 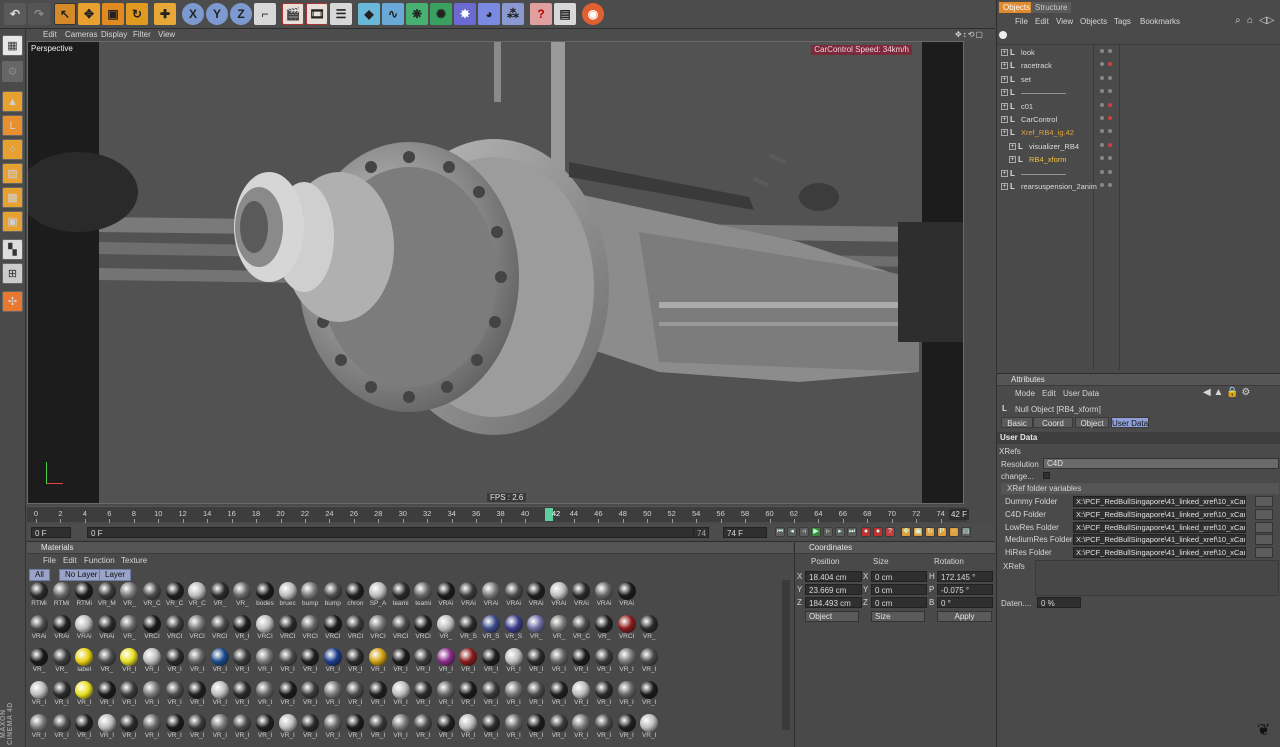 I want to click on viewport-menu-edit: Edit, so click(x=50, y=34).